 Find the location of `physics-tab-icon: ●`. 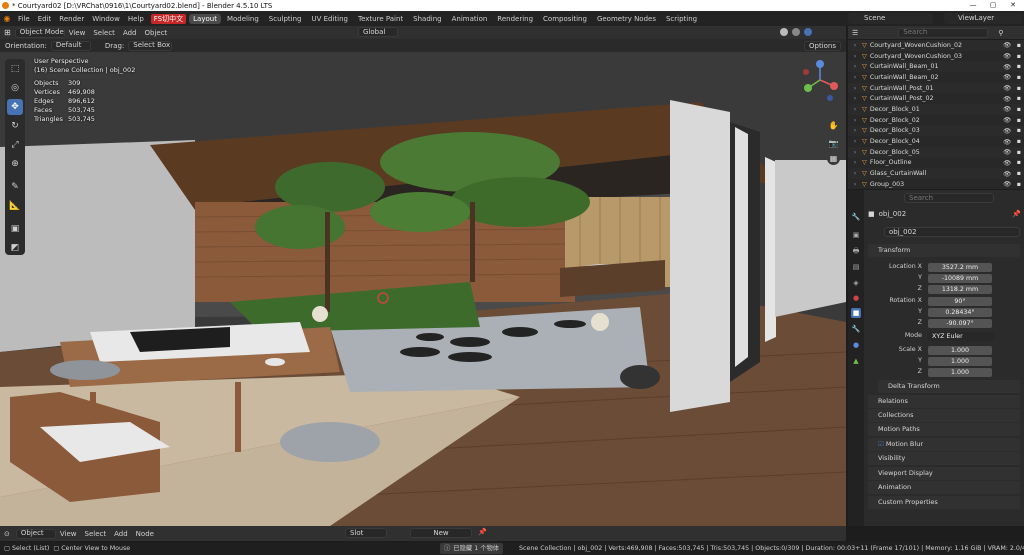

physics-tab-icon: ● is located at coordinates (856, 345).